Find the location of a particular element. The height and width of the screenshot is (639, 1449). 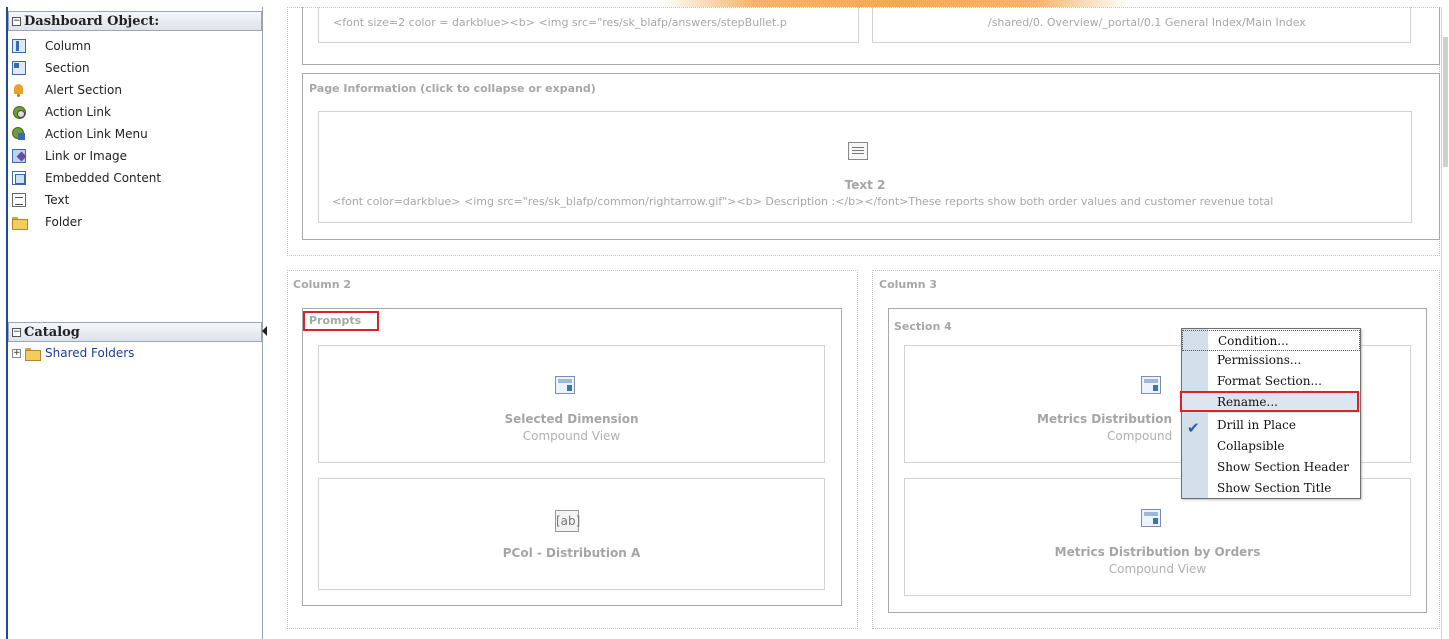

column-3-label: Column 3 is located at coordinates (908, 284).